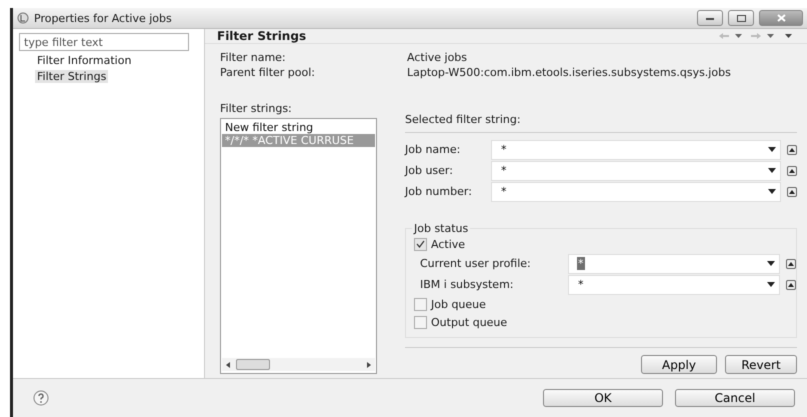  I want to click on horizontal-scrollbar, so click(298, 364).